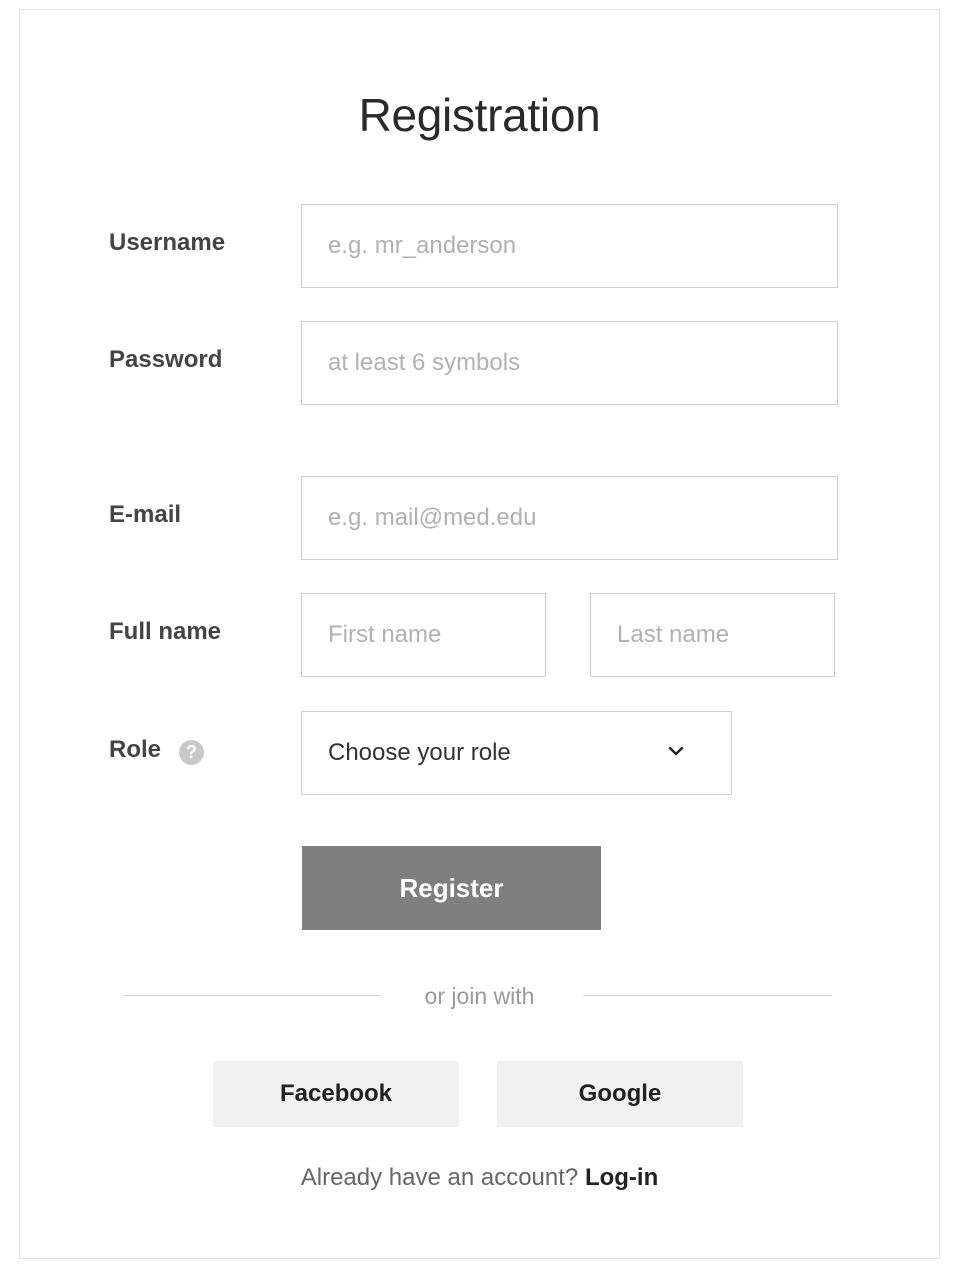 The width and height of the screenshot is (964, 1276). What do you see at coordinates (516, 753) in the screenshot?
I see `role-select: Choose your role` at bounding box center [516, 753].